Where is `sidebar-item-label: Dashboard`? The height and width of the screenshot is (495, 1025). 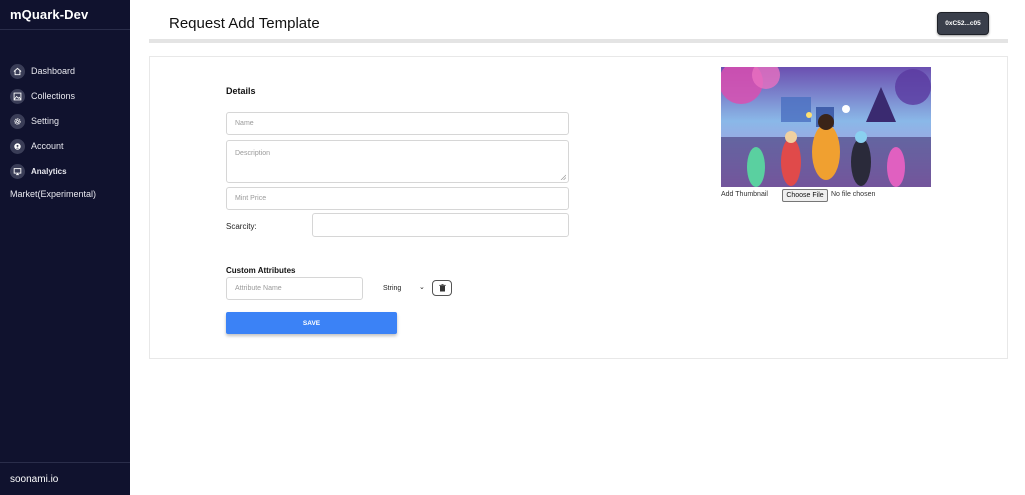 sidebar-item-label: Dashboard is located at coordinates (53, 71).